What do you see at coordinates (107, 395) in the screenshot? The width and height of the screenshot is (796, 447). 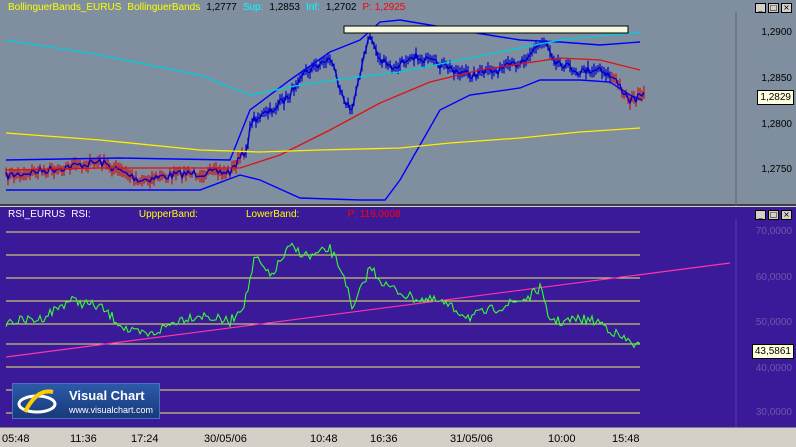 I see `logo-name: Visual Chart` at bounding box center [107, 395].